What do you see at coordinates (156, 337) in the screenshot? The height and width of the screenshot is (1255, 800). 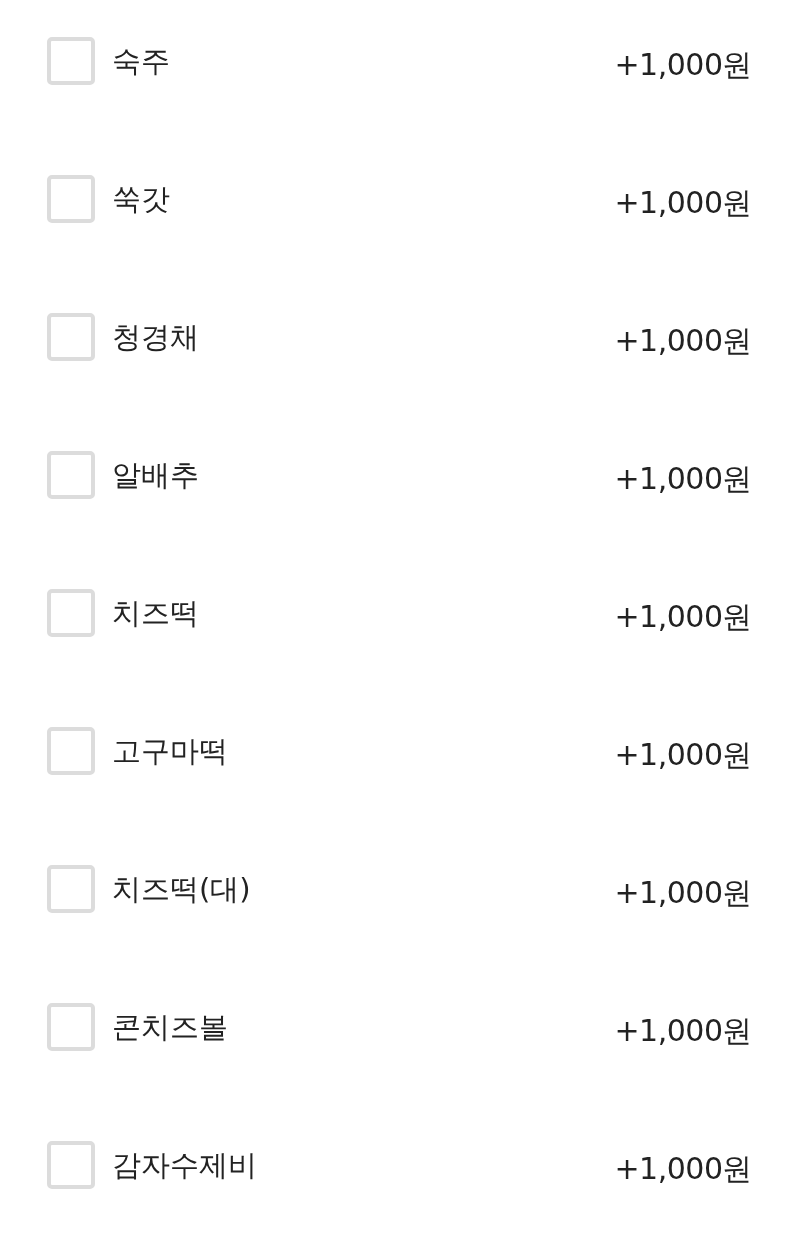 I see `option-label: 청경채` at bounding box center [156, 337].